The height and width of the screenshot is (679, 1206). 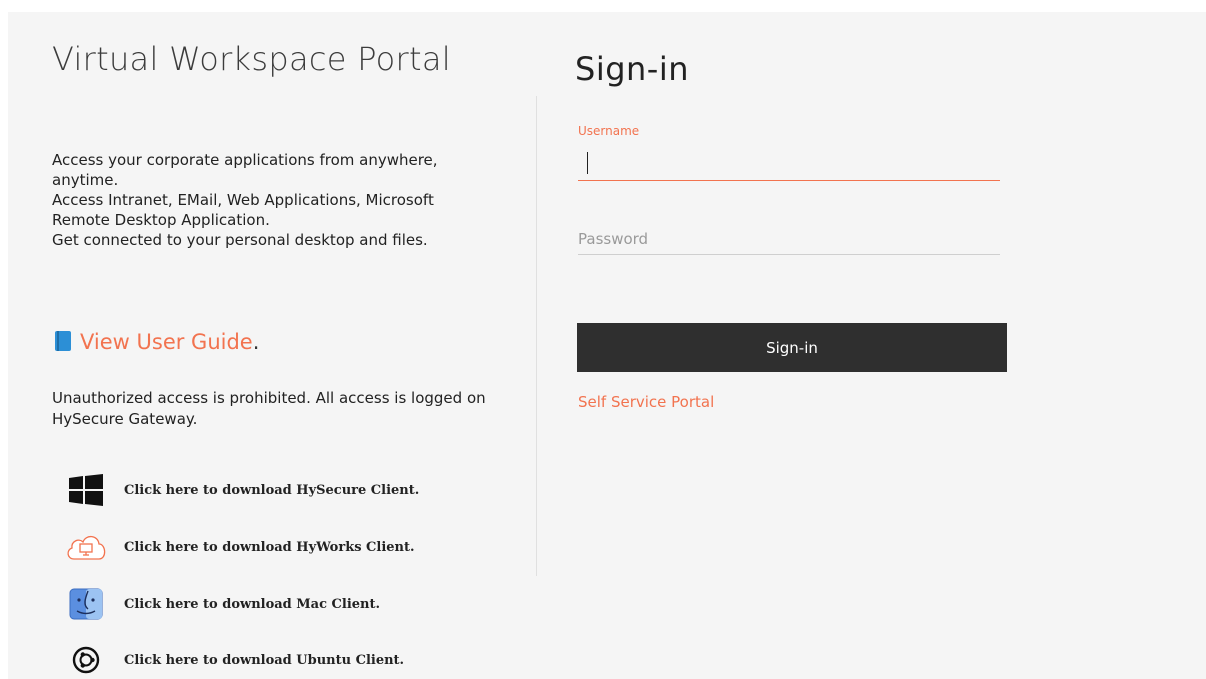 I want to click on windows-icon, so click(x=86, y=490).